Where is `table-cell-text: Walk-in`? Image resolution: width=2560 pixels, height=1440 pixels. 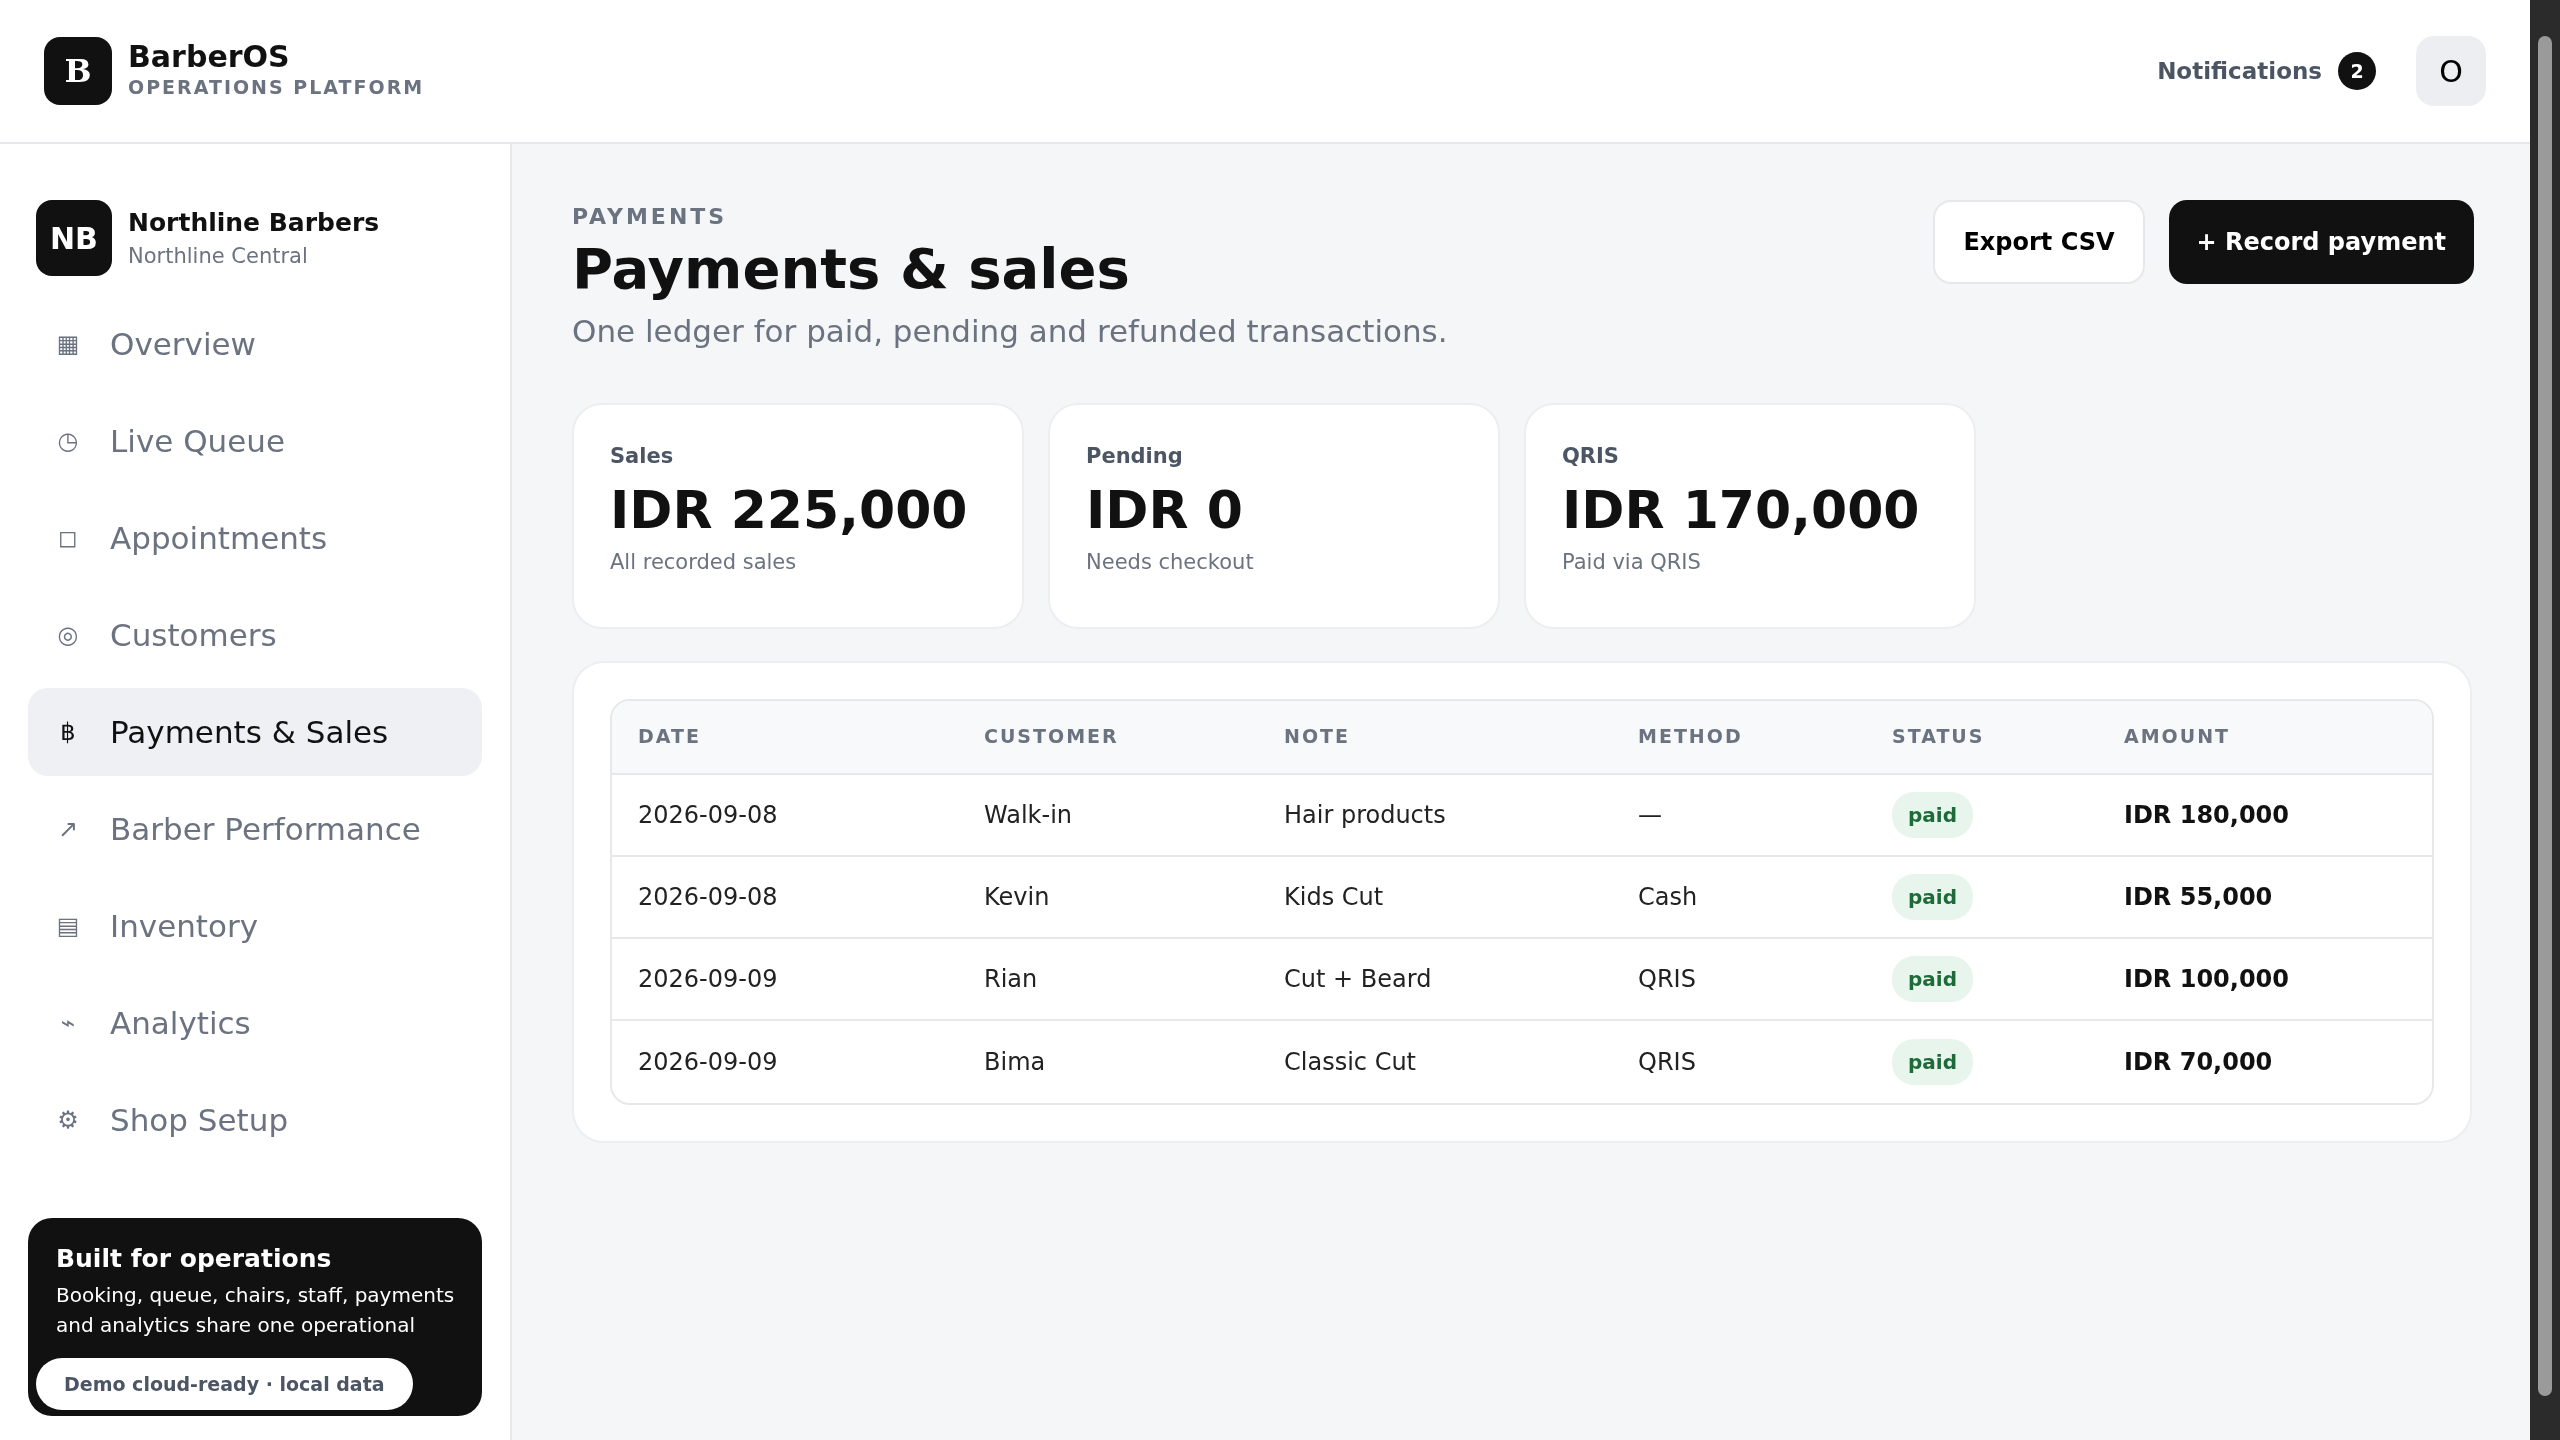 table-cell-text: Walk-in is located at coordinates (1028, 815).